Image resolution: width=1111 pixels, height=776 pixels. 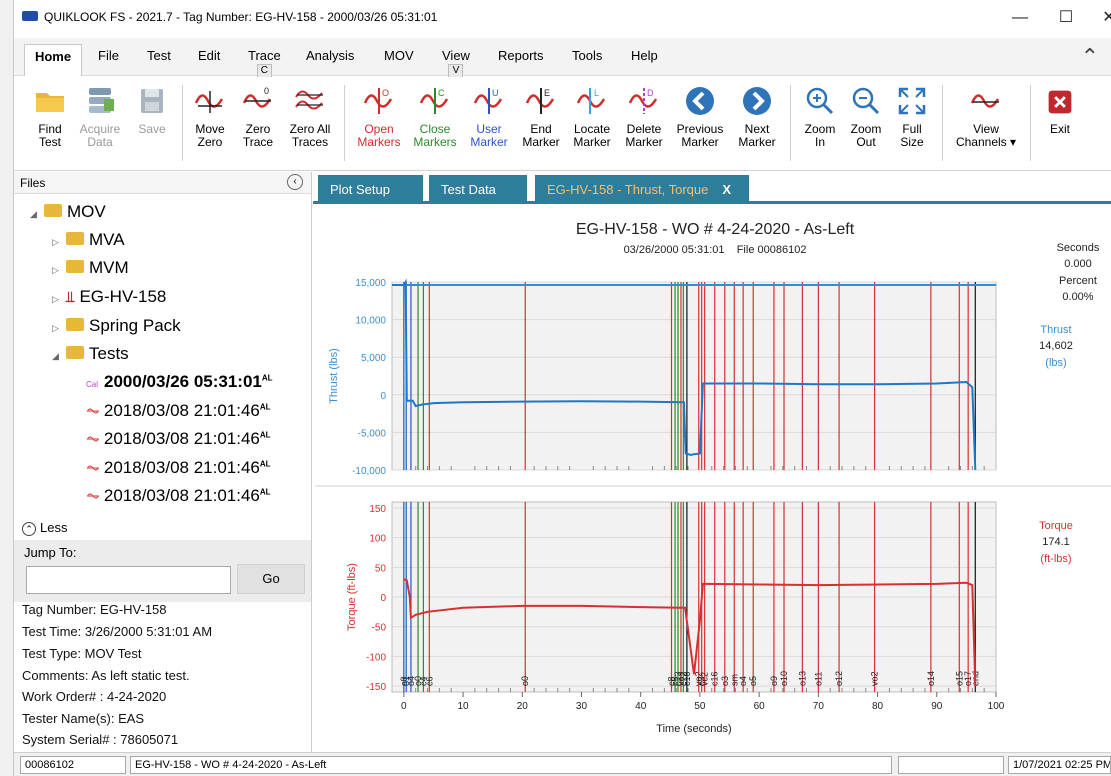 What do you see at coordinates (50, 124) in the screenshot?
I see `find-test-button: Find Test` at bounding box center [50, 124].